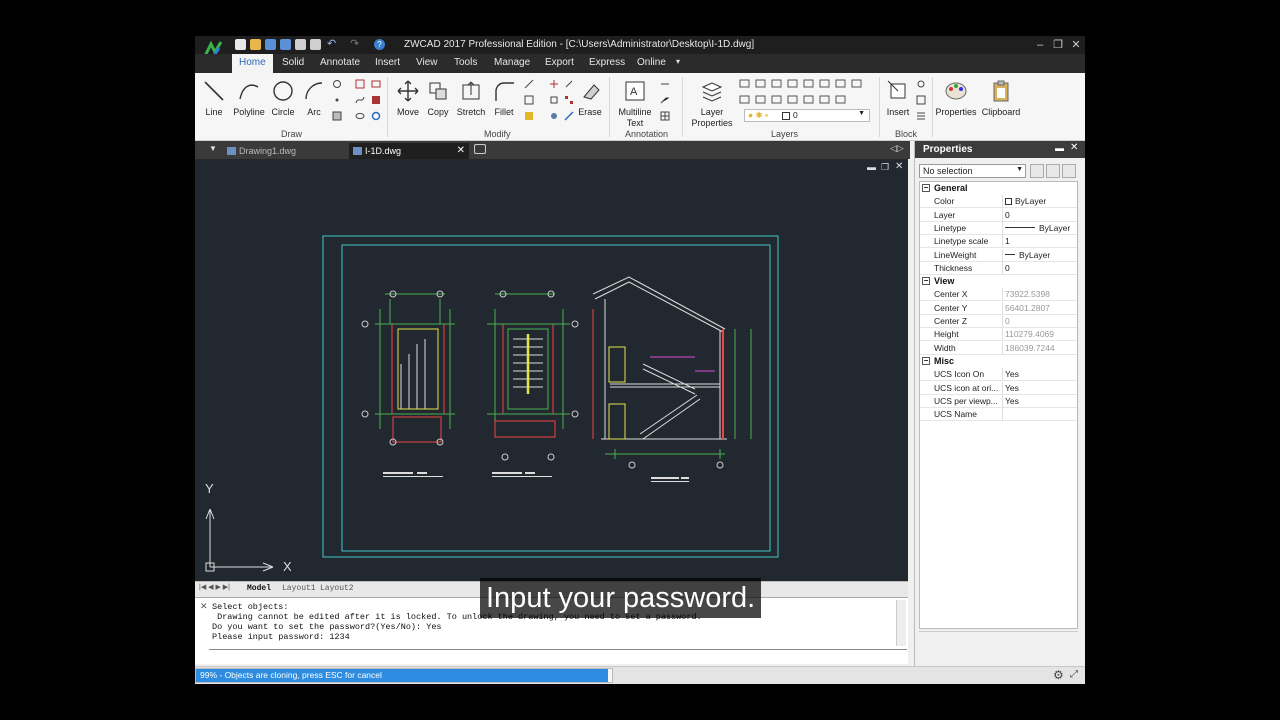 The width and height of the screenshot is (1280, 720). What do you see at coordinates (332, 44) in the screenshot?
I see `undo-icon: ↶` at bounding box center [332, 44].